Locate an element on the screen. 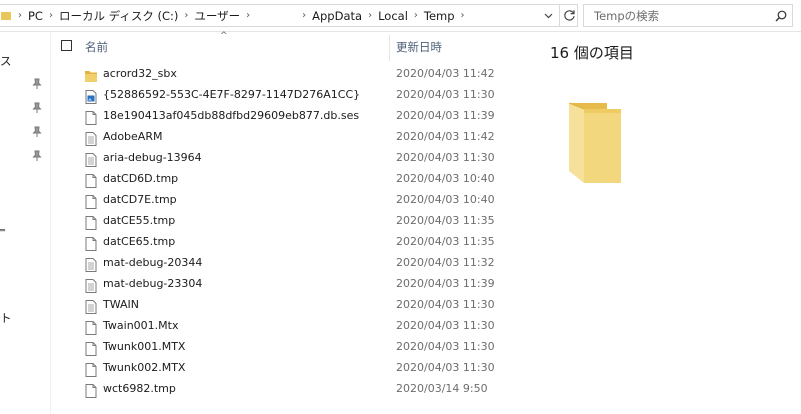 The image size is (801, 414). file-row: datCD6D.tmp 2020/04/03 10:40 is located at coordinates (288, 179).